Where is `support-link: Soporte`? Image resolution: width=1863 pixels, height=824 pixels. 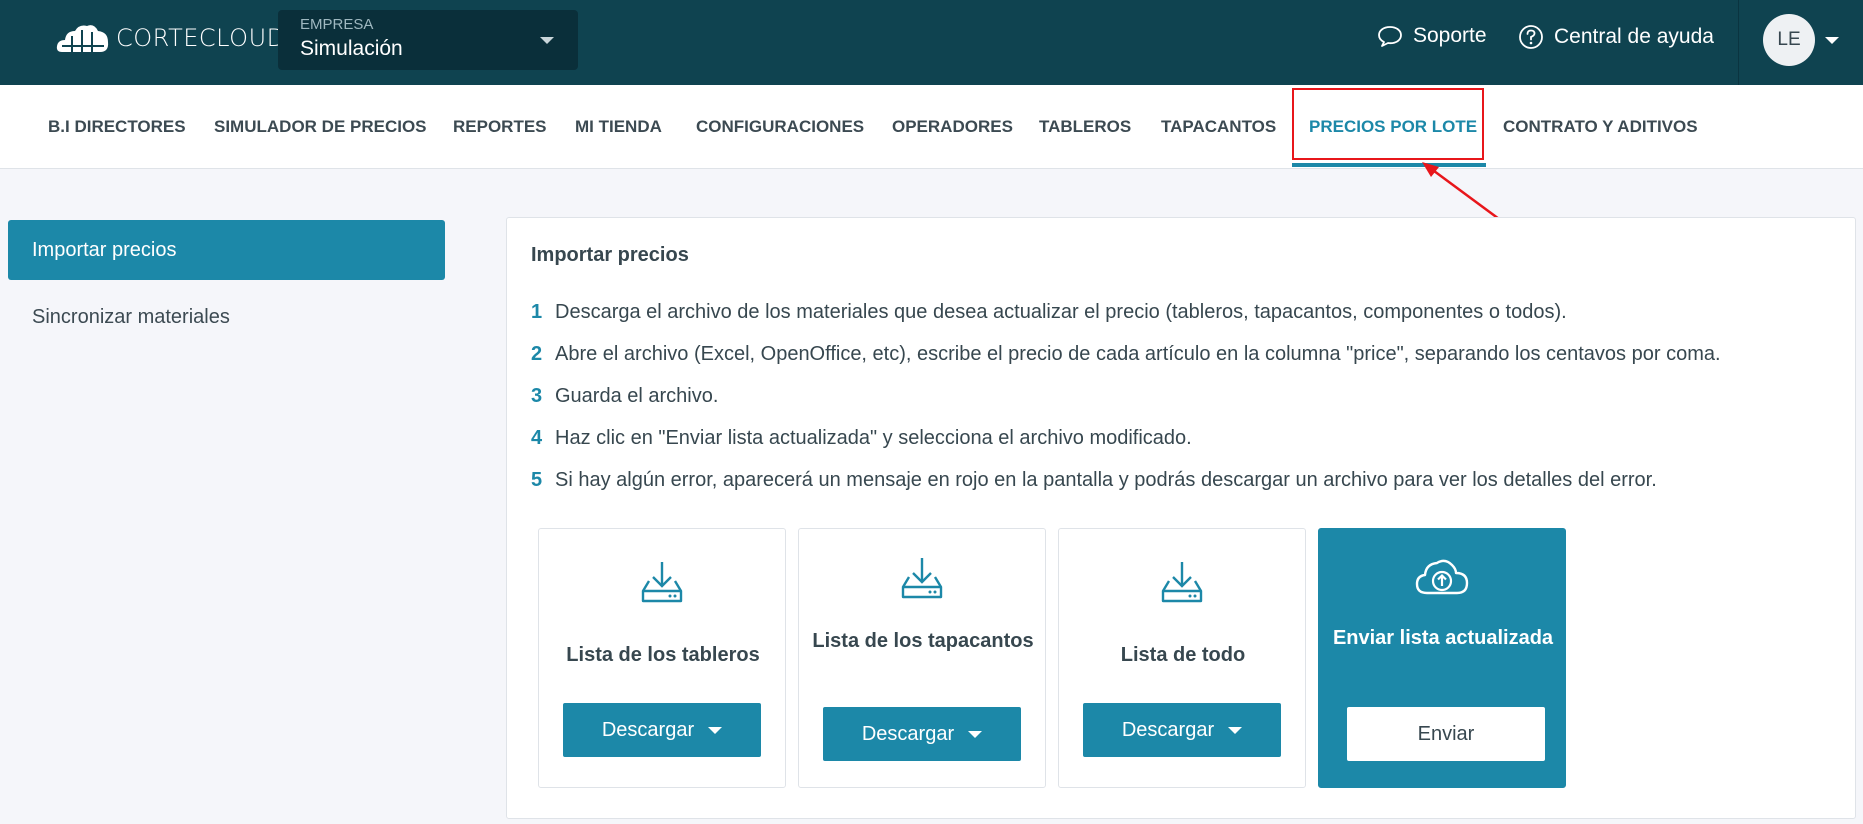 support-link: Soporte is located at coordinates (1432, 36).